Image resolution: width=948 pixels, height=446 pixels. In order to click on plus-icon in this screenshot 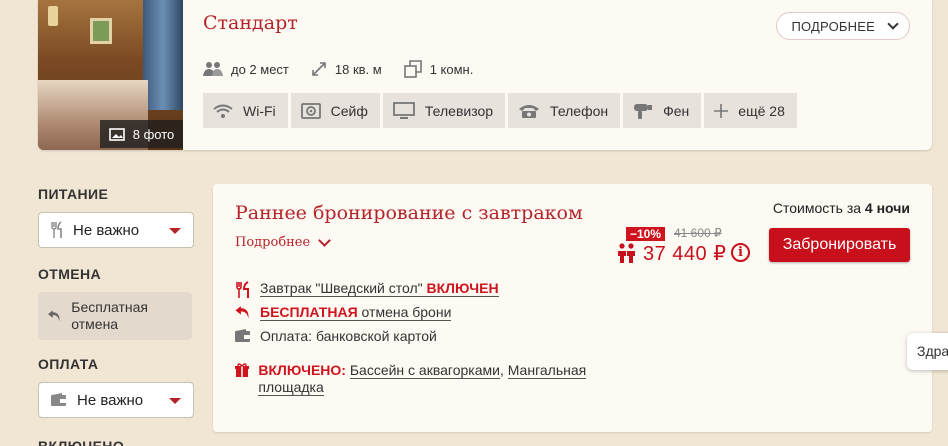, I will do `click(721, 110)`.